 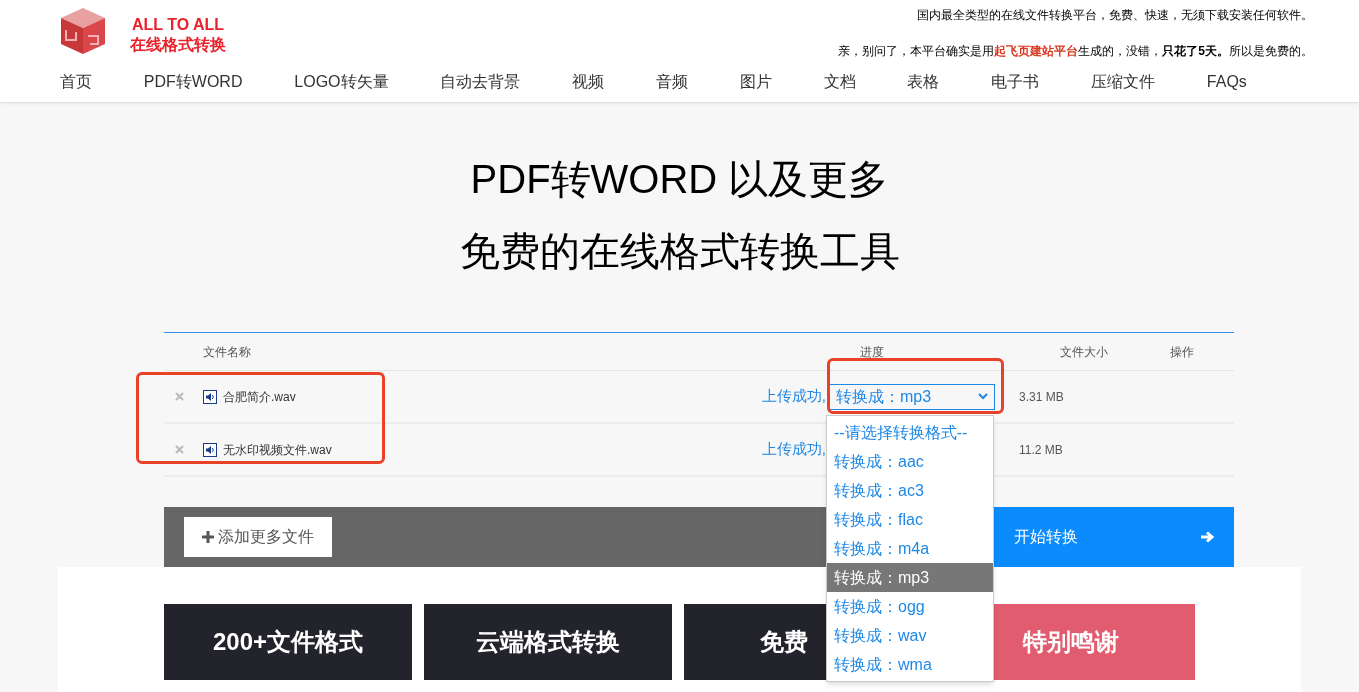 I want to click on dropdown-option: 转换成：aac, so click(x=910, y=461).